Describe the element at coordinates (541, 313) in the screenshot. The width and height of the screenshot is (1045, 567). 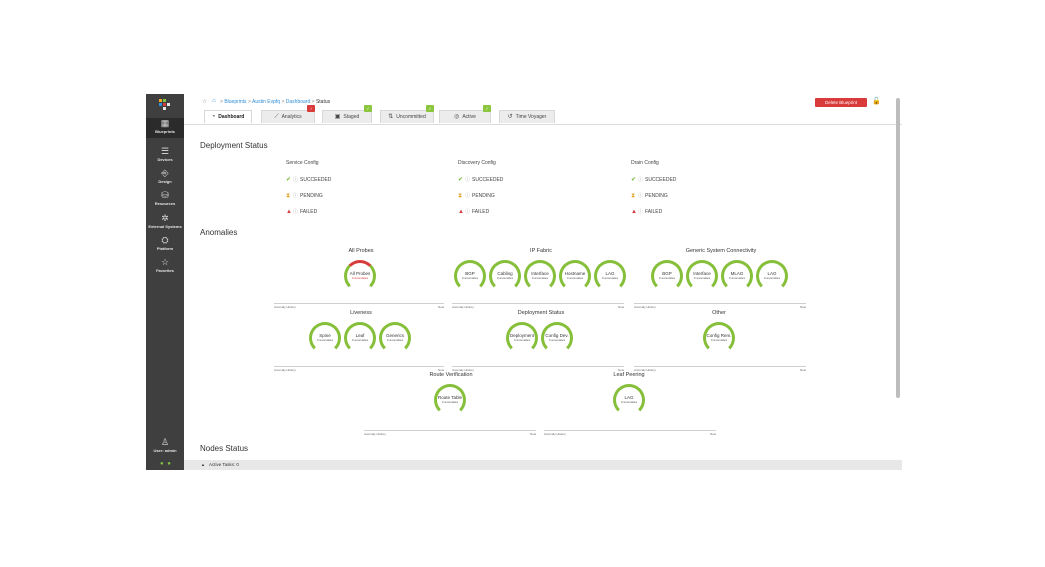
I see `group-title-deployment-status: Deployment Status` at that location.